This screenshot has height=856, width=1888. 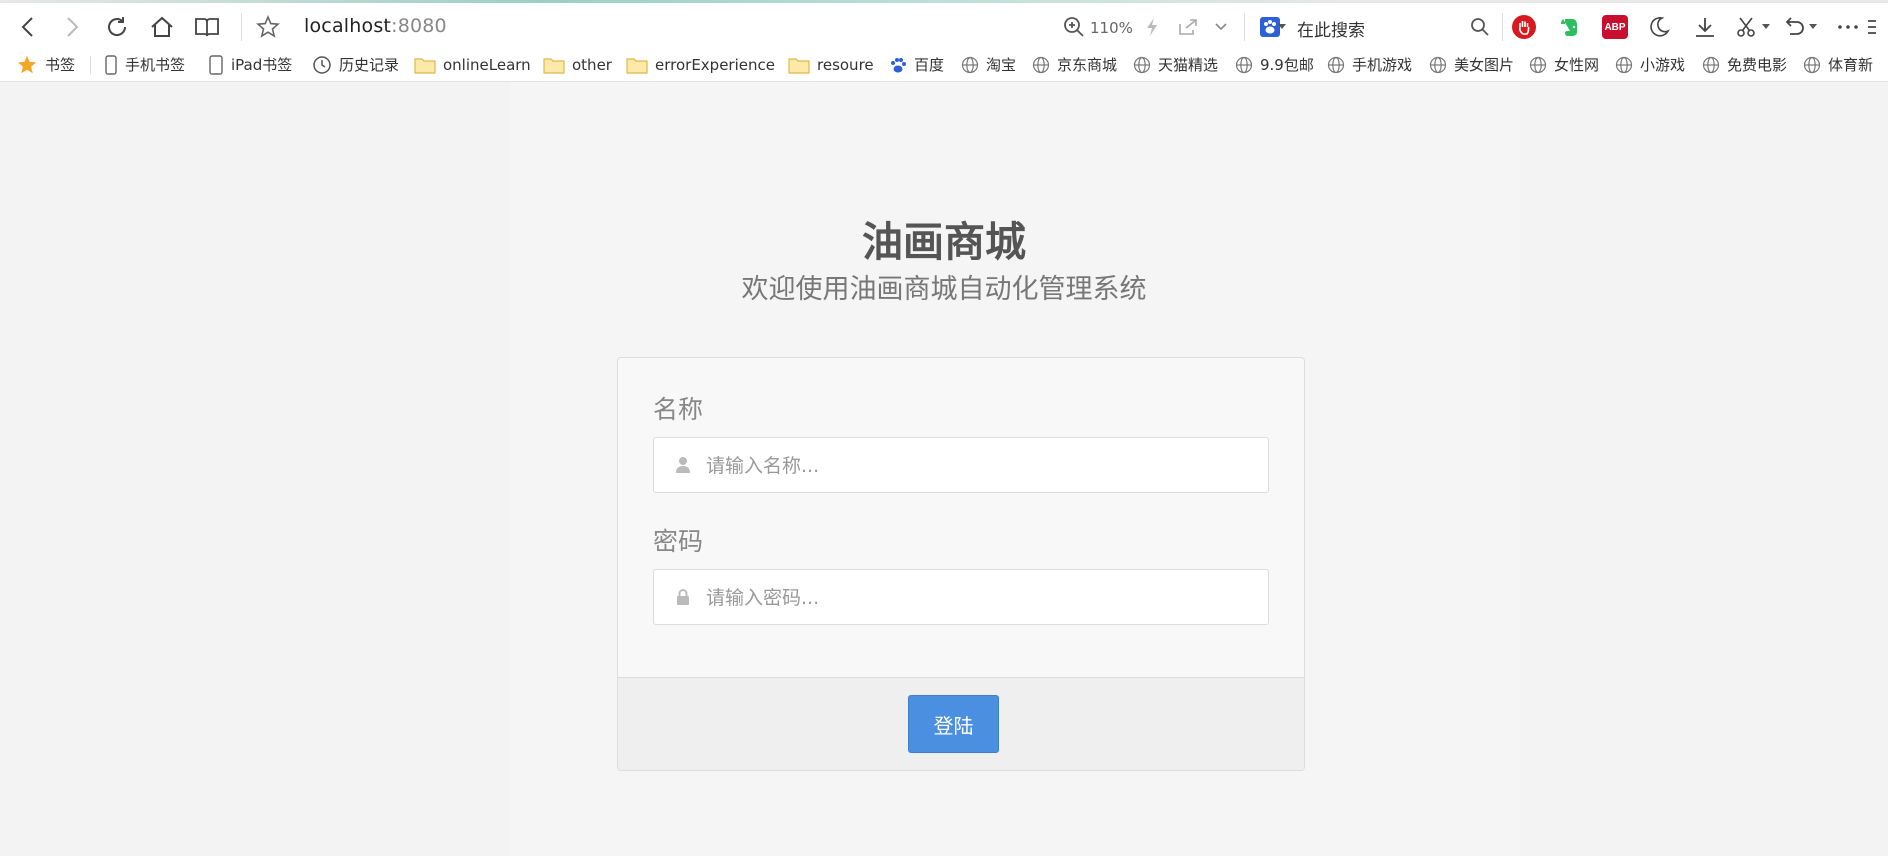 I want to click on lock-icon, so click(x=683, y=597).